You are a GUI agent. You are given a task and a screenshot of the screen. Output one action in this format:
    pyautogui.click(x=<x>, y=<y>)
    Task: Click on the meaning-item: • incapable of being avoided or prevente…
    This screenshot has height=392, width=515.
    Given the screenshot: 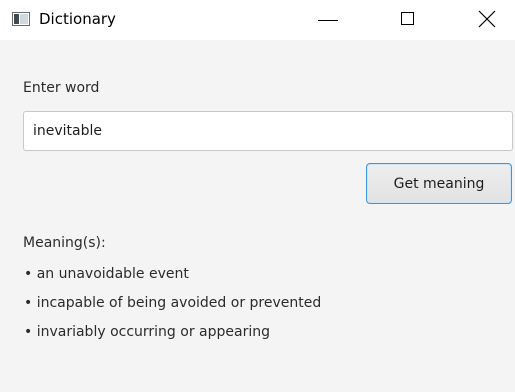 What is the action you would take?
    pyautogui.click(x=173, y=303)
    